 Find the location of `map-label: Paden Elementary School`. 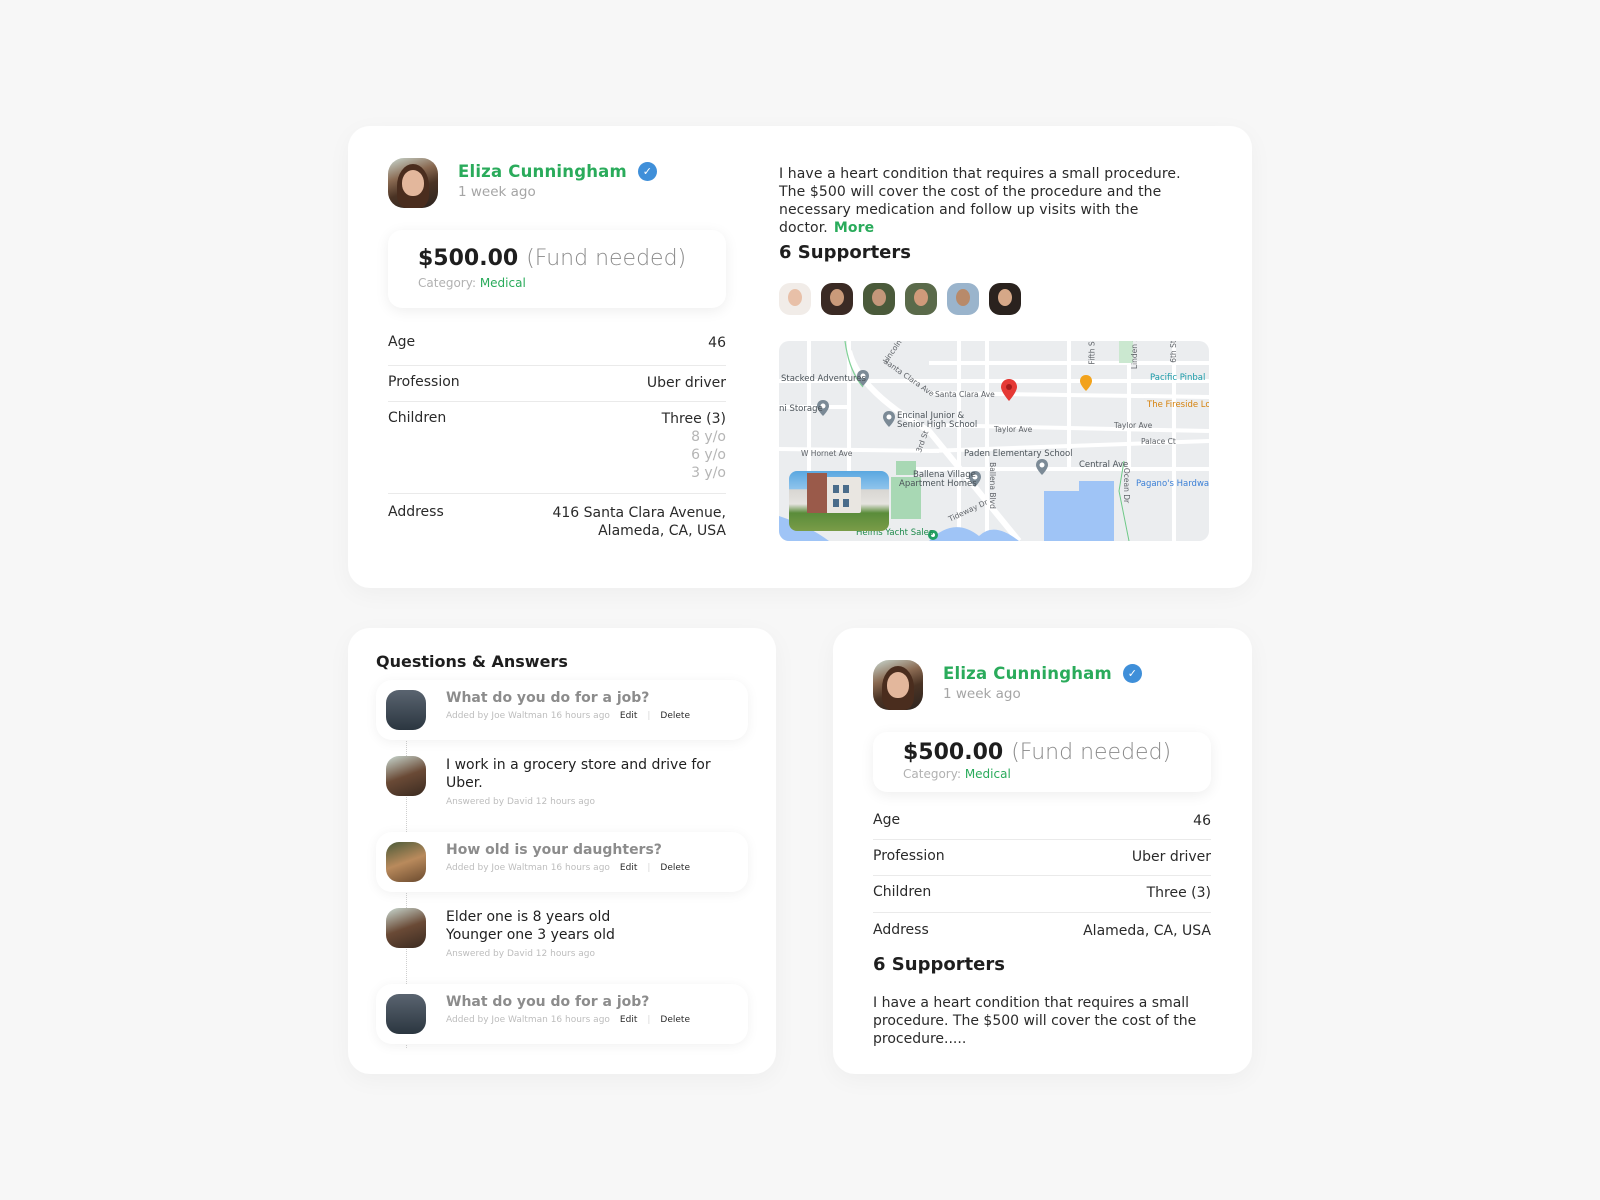

map-label: Paden Elementary School is located at coordinates (1018, 454).